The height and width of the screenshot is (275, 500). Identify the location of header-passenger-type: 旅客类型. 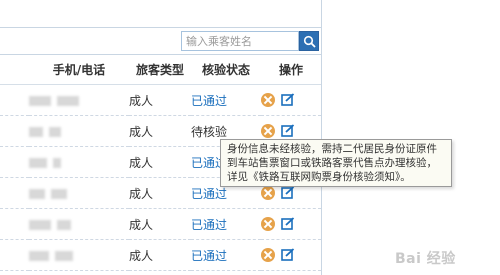
(160, 69).